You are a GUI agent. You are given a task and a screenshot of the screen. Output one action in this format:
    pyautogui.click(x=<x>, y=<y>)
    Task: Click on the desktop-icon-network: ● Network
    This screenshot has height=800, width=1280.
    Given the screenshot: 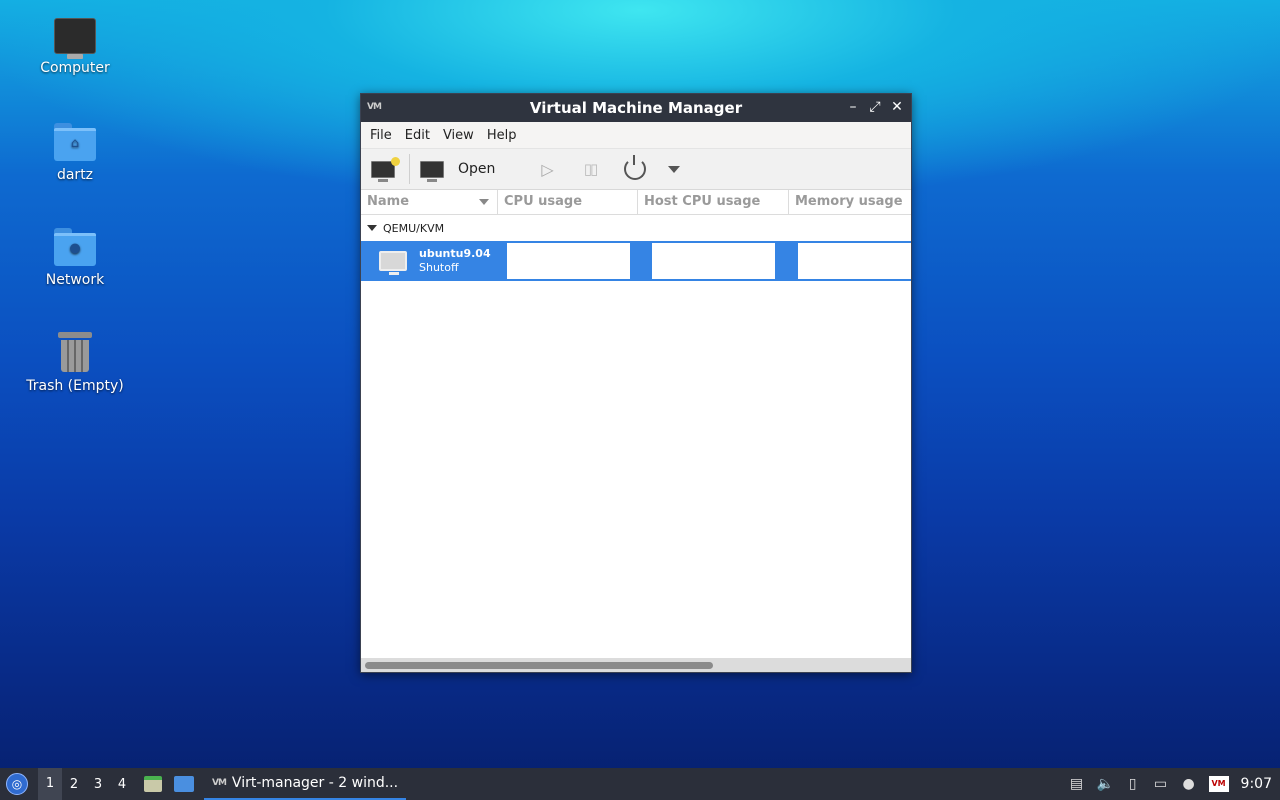 What is the action you would take?
    pyautogui.click(x=75, y=258)
    